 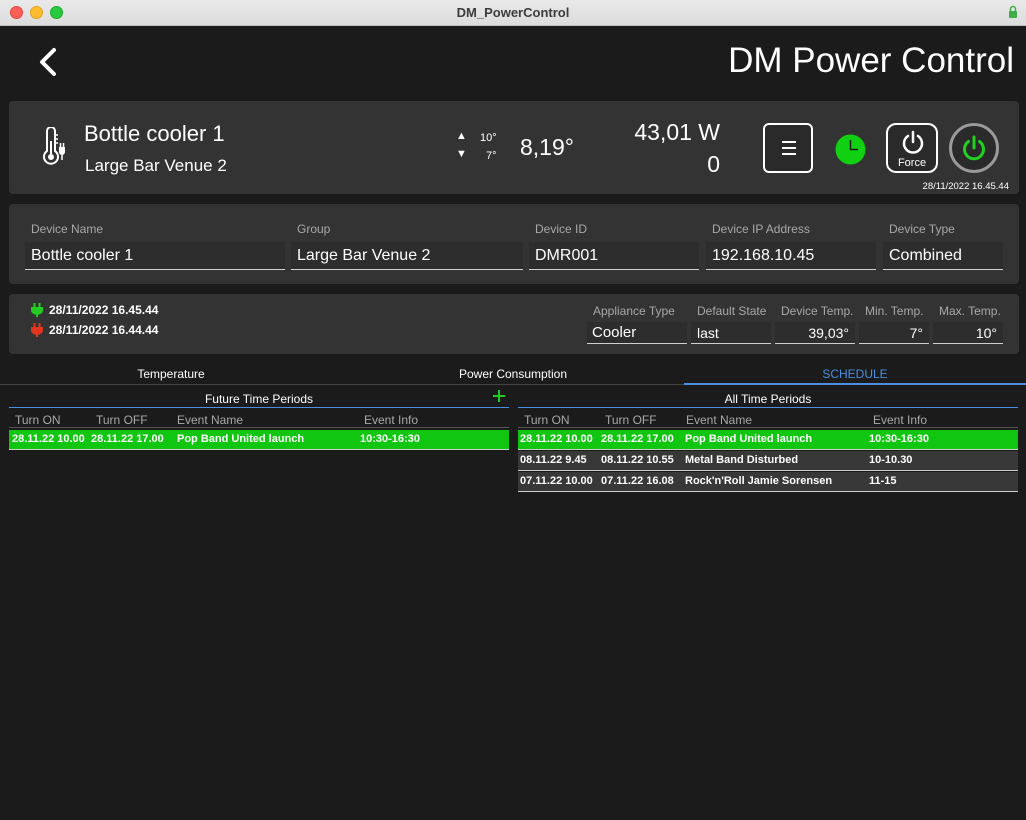 What do you see at coordinates (461, 154) in the screenshot?
I see `arrow-down-icon: ▼` at bounding box center [461, 154].